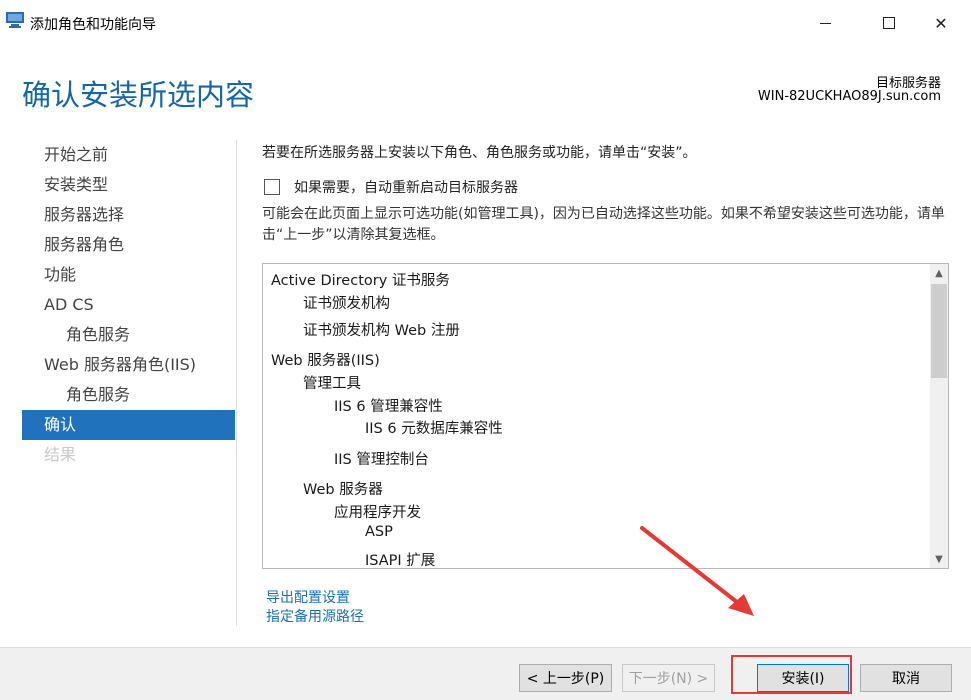 The width and height of the screenshot is (971, 700). I want to click on restart-checkbox-label: 如果需要，自动重新启动目标服务器, so click(406, 187).